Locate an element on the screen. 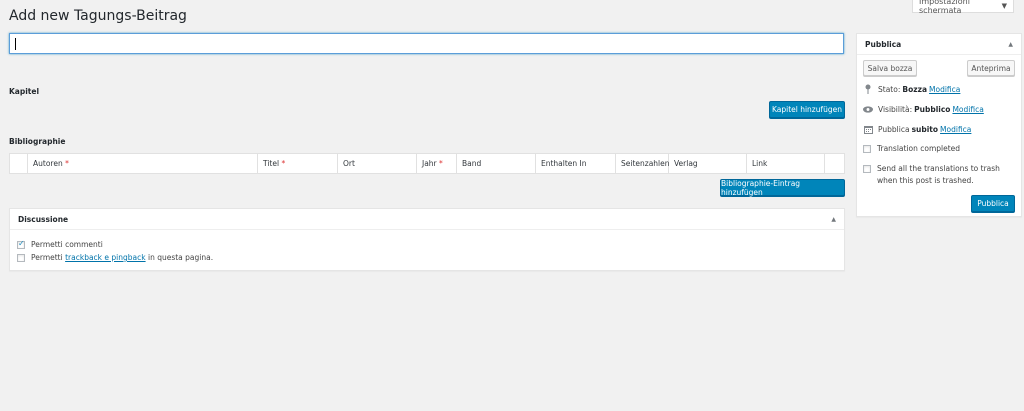 The height and width of the screenshot is (411, 1024). status-label: Stato: is located at coordinates (889, 89).